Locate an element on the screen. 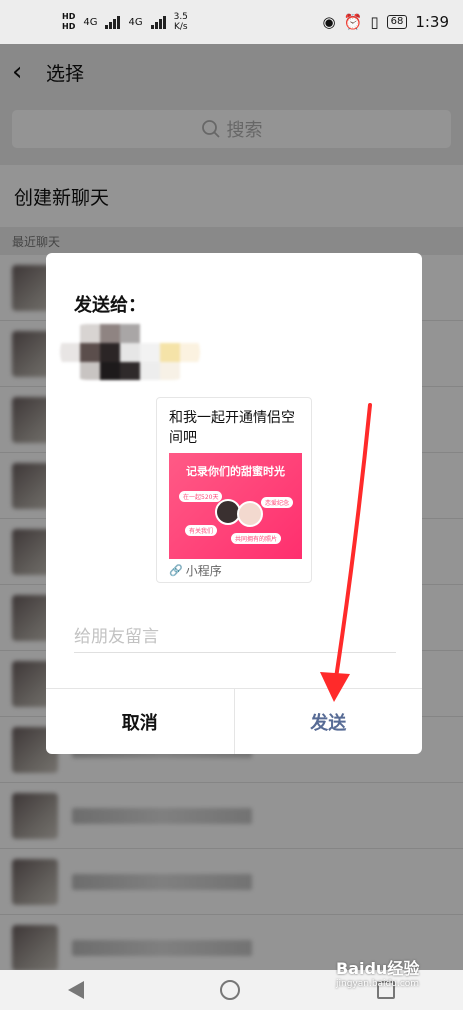  speed-unit: K/s is located at coordinates (180, 27).